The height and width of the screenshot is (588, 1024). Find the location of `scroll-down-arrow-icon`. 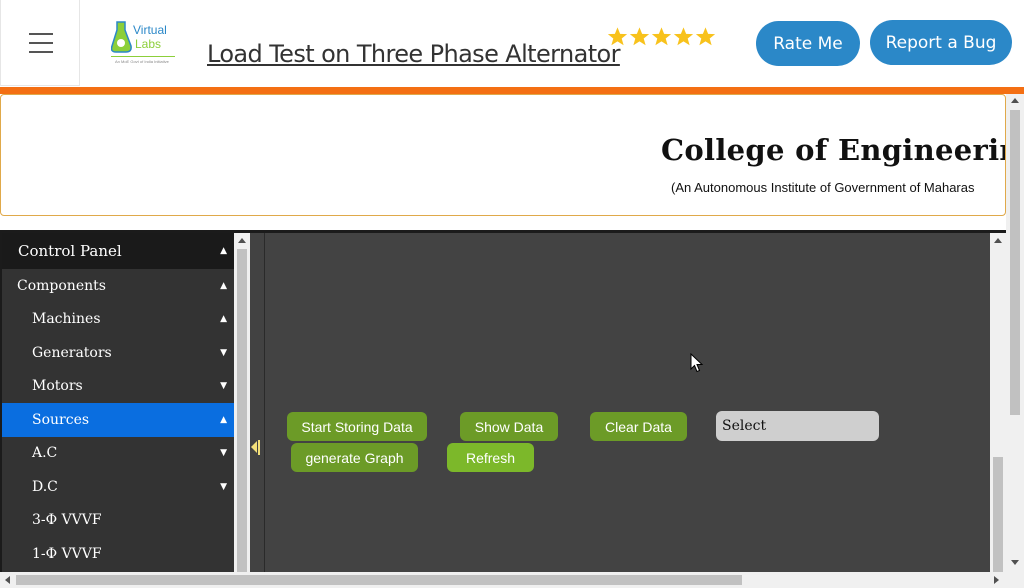

scroll-down-arrow-icon is located at coordinates (1015, 562).